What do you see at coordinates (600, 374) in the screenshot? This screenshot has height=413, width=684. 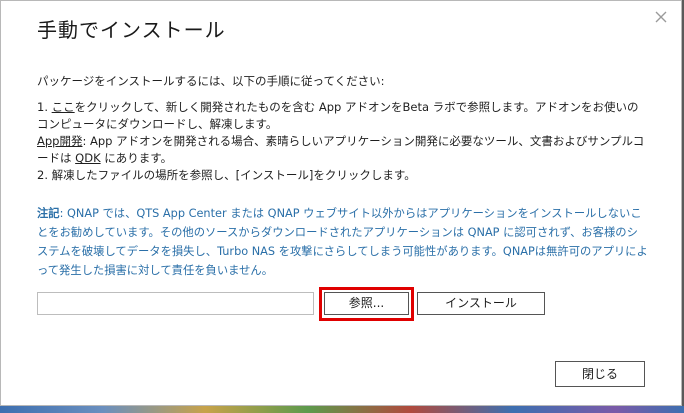 I see `close-button: 閉じる` at bounding box center [600, 374].